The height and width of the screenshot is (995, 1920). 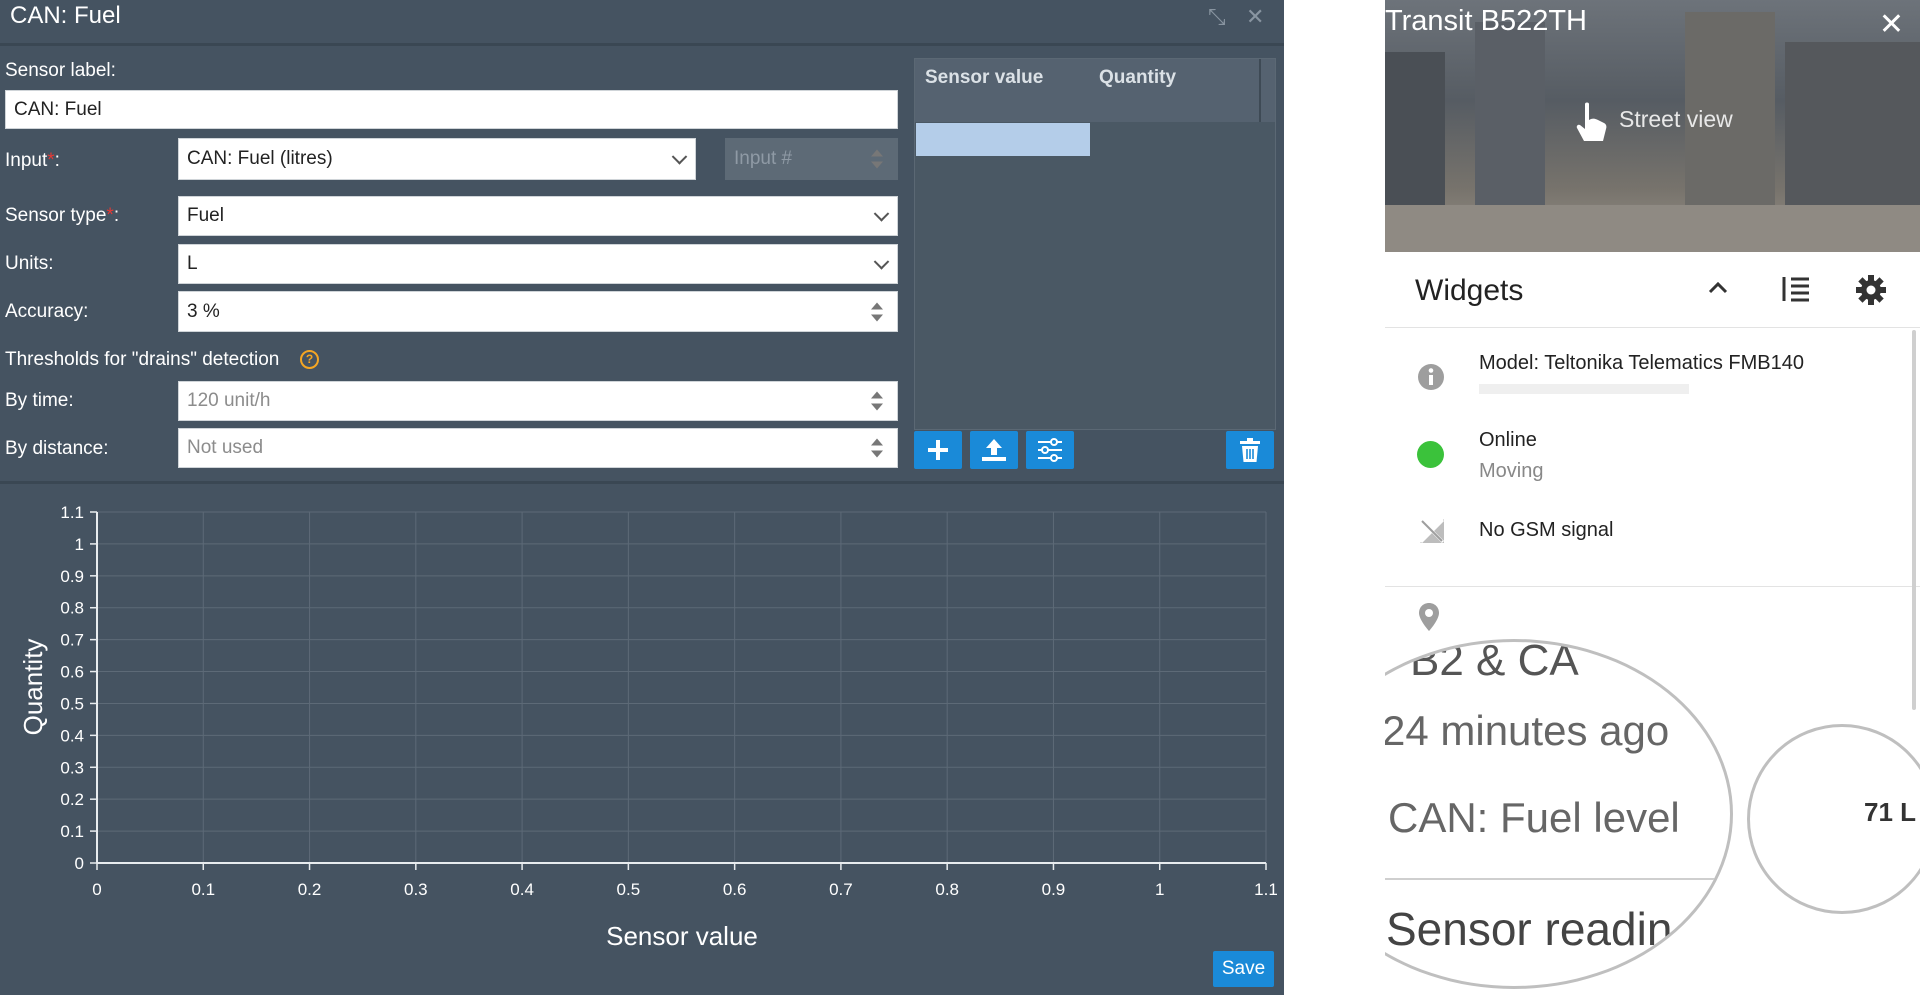 I want to click on widgets-title: Widgets, so click(x=1469, y=290).